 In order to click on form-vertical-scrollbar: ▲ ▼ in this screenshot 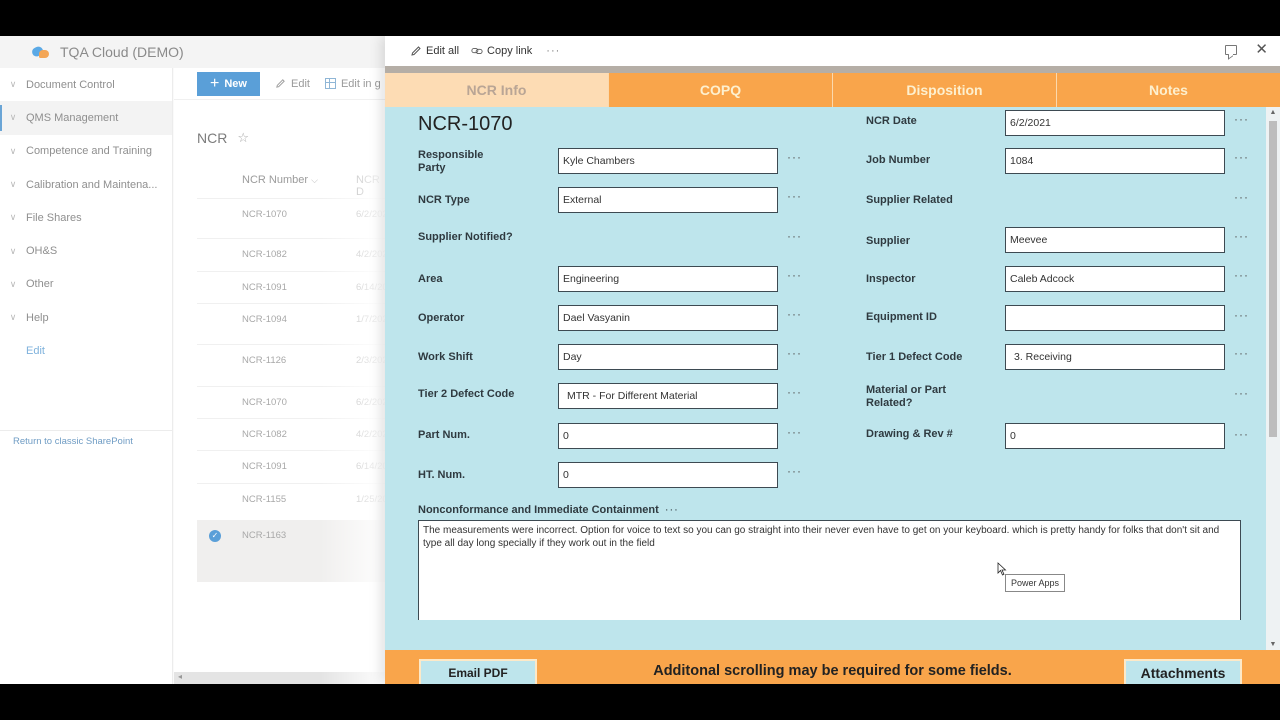, I will do `click(1273, 378)`.